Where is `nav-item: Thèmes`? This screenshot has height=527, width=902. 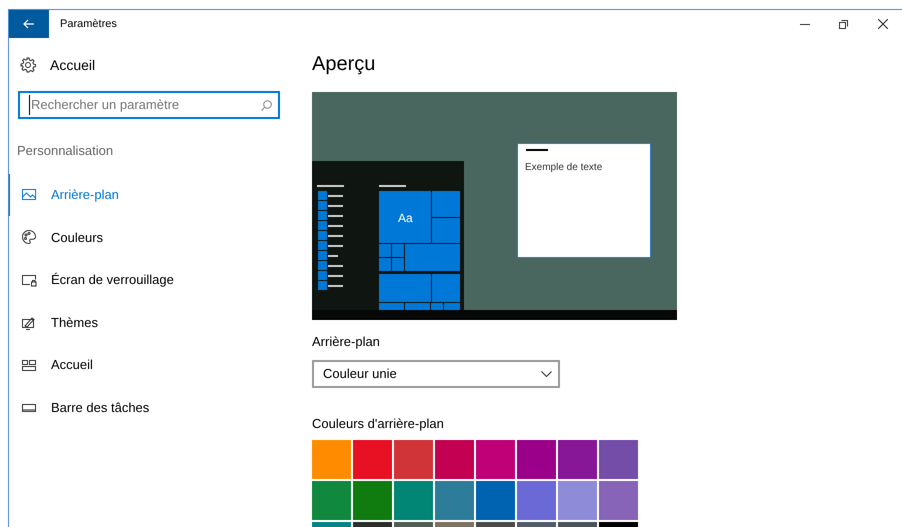 nav-item: Thèmes is located at coordinates (154, 322).